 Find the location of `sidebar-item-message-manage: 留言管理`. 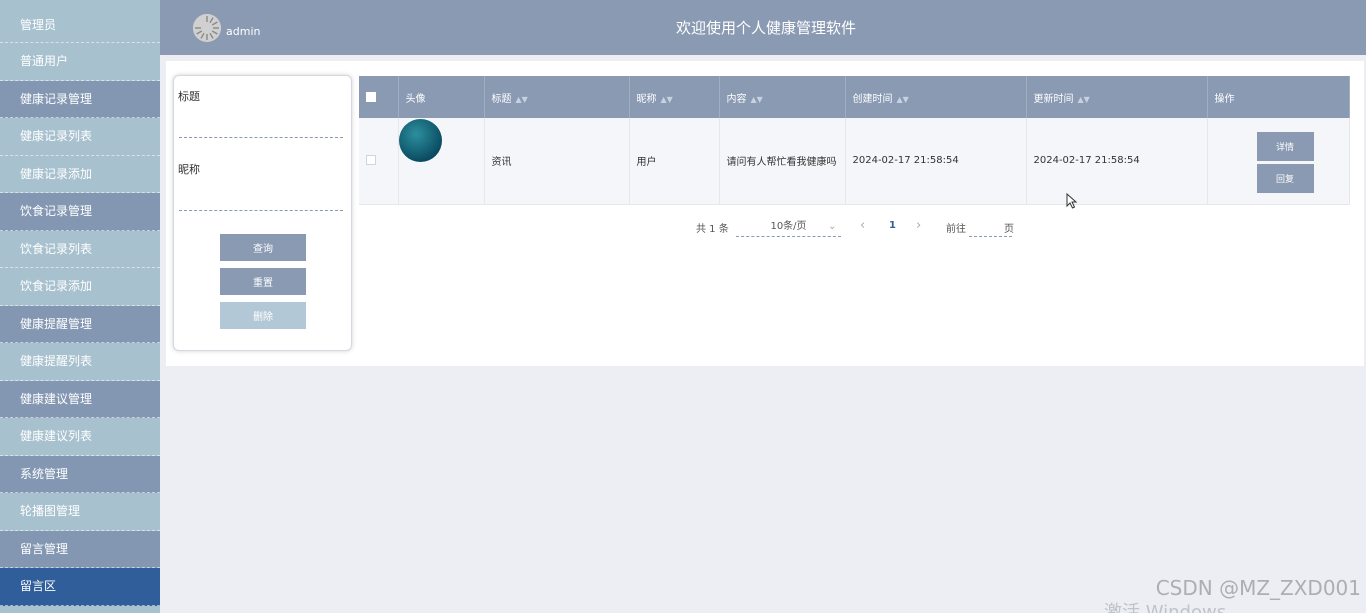

sidebar-item-message-manage: 留言管理 is located at coordinates (80, 549).